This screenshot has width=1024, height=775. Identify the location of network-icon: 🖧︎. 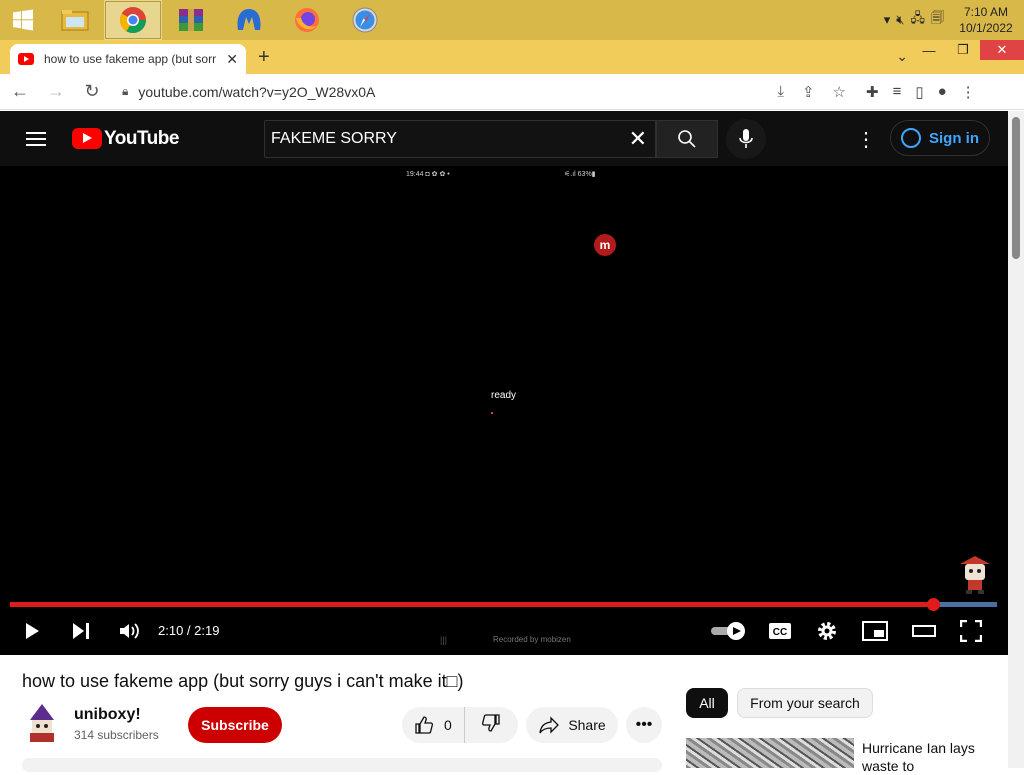
(918, 20).